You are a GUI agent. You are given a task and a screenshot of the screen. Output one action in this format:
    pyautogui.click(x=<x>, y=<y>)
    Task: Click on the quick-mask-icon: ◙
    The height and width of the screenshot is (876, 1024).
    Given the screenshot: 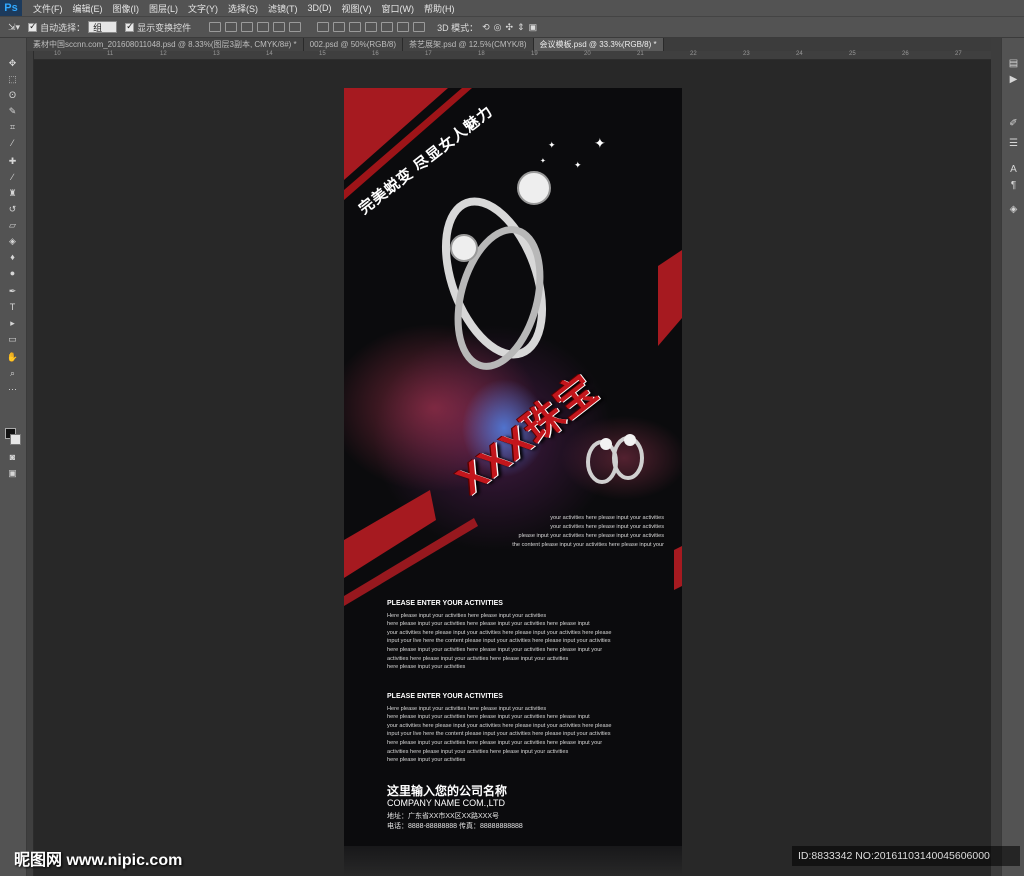 What is the action you would take?
    pyautogui.click(x=12, y=457)
    